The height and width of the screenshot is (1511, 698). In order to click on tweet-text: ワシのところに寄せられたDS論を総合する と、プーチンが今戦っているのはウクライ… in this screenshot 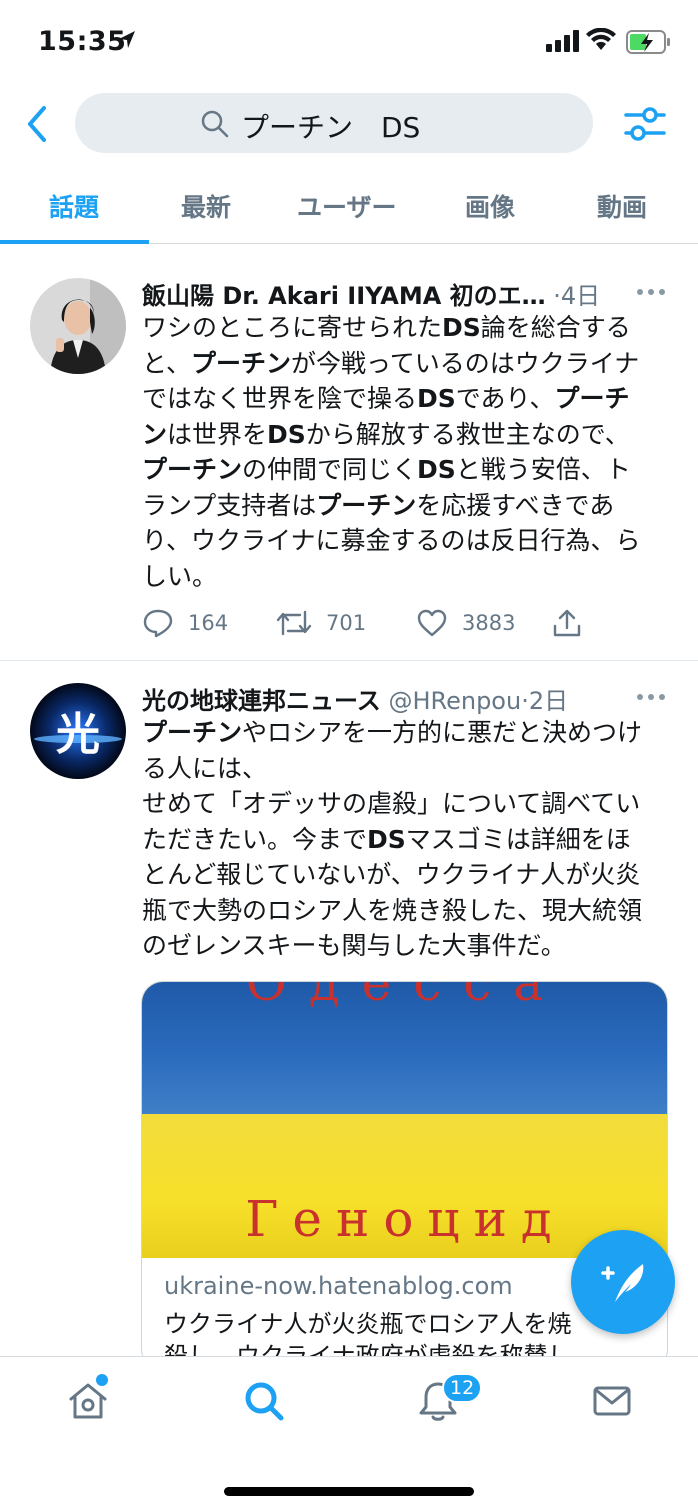, I will do `click(407, 452)`.